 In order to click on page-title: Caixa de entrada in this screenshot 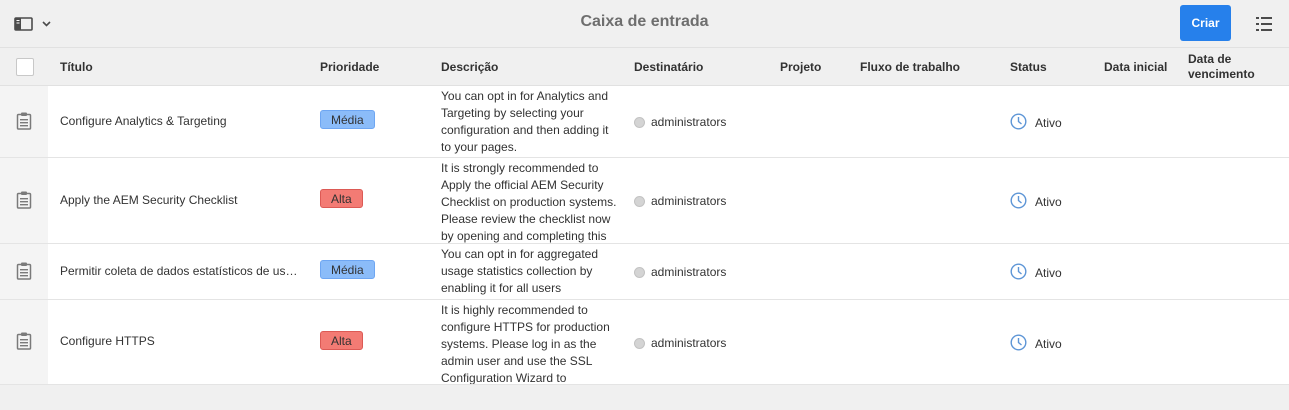, I will do `click(644, 21)`.